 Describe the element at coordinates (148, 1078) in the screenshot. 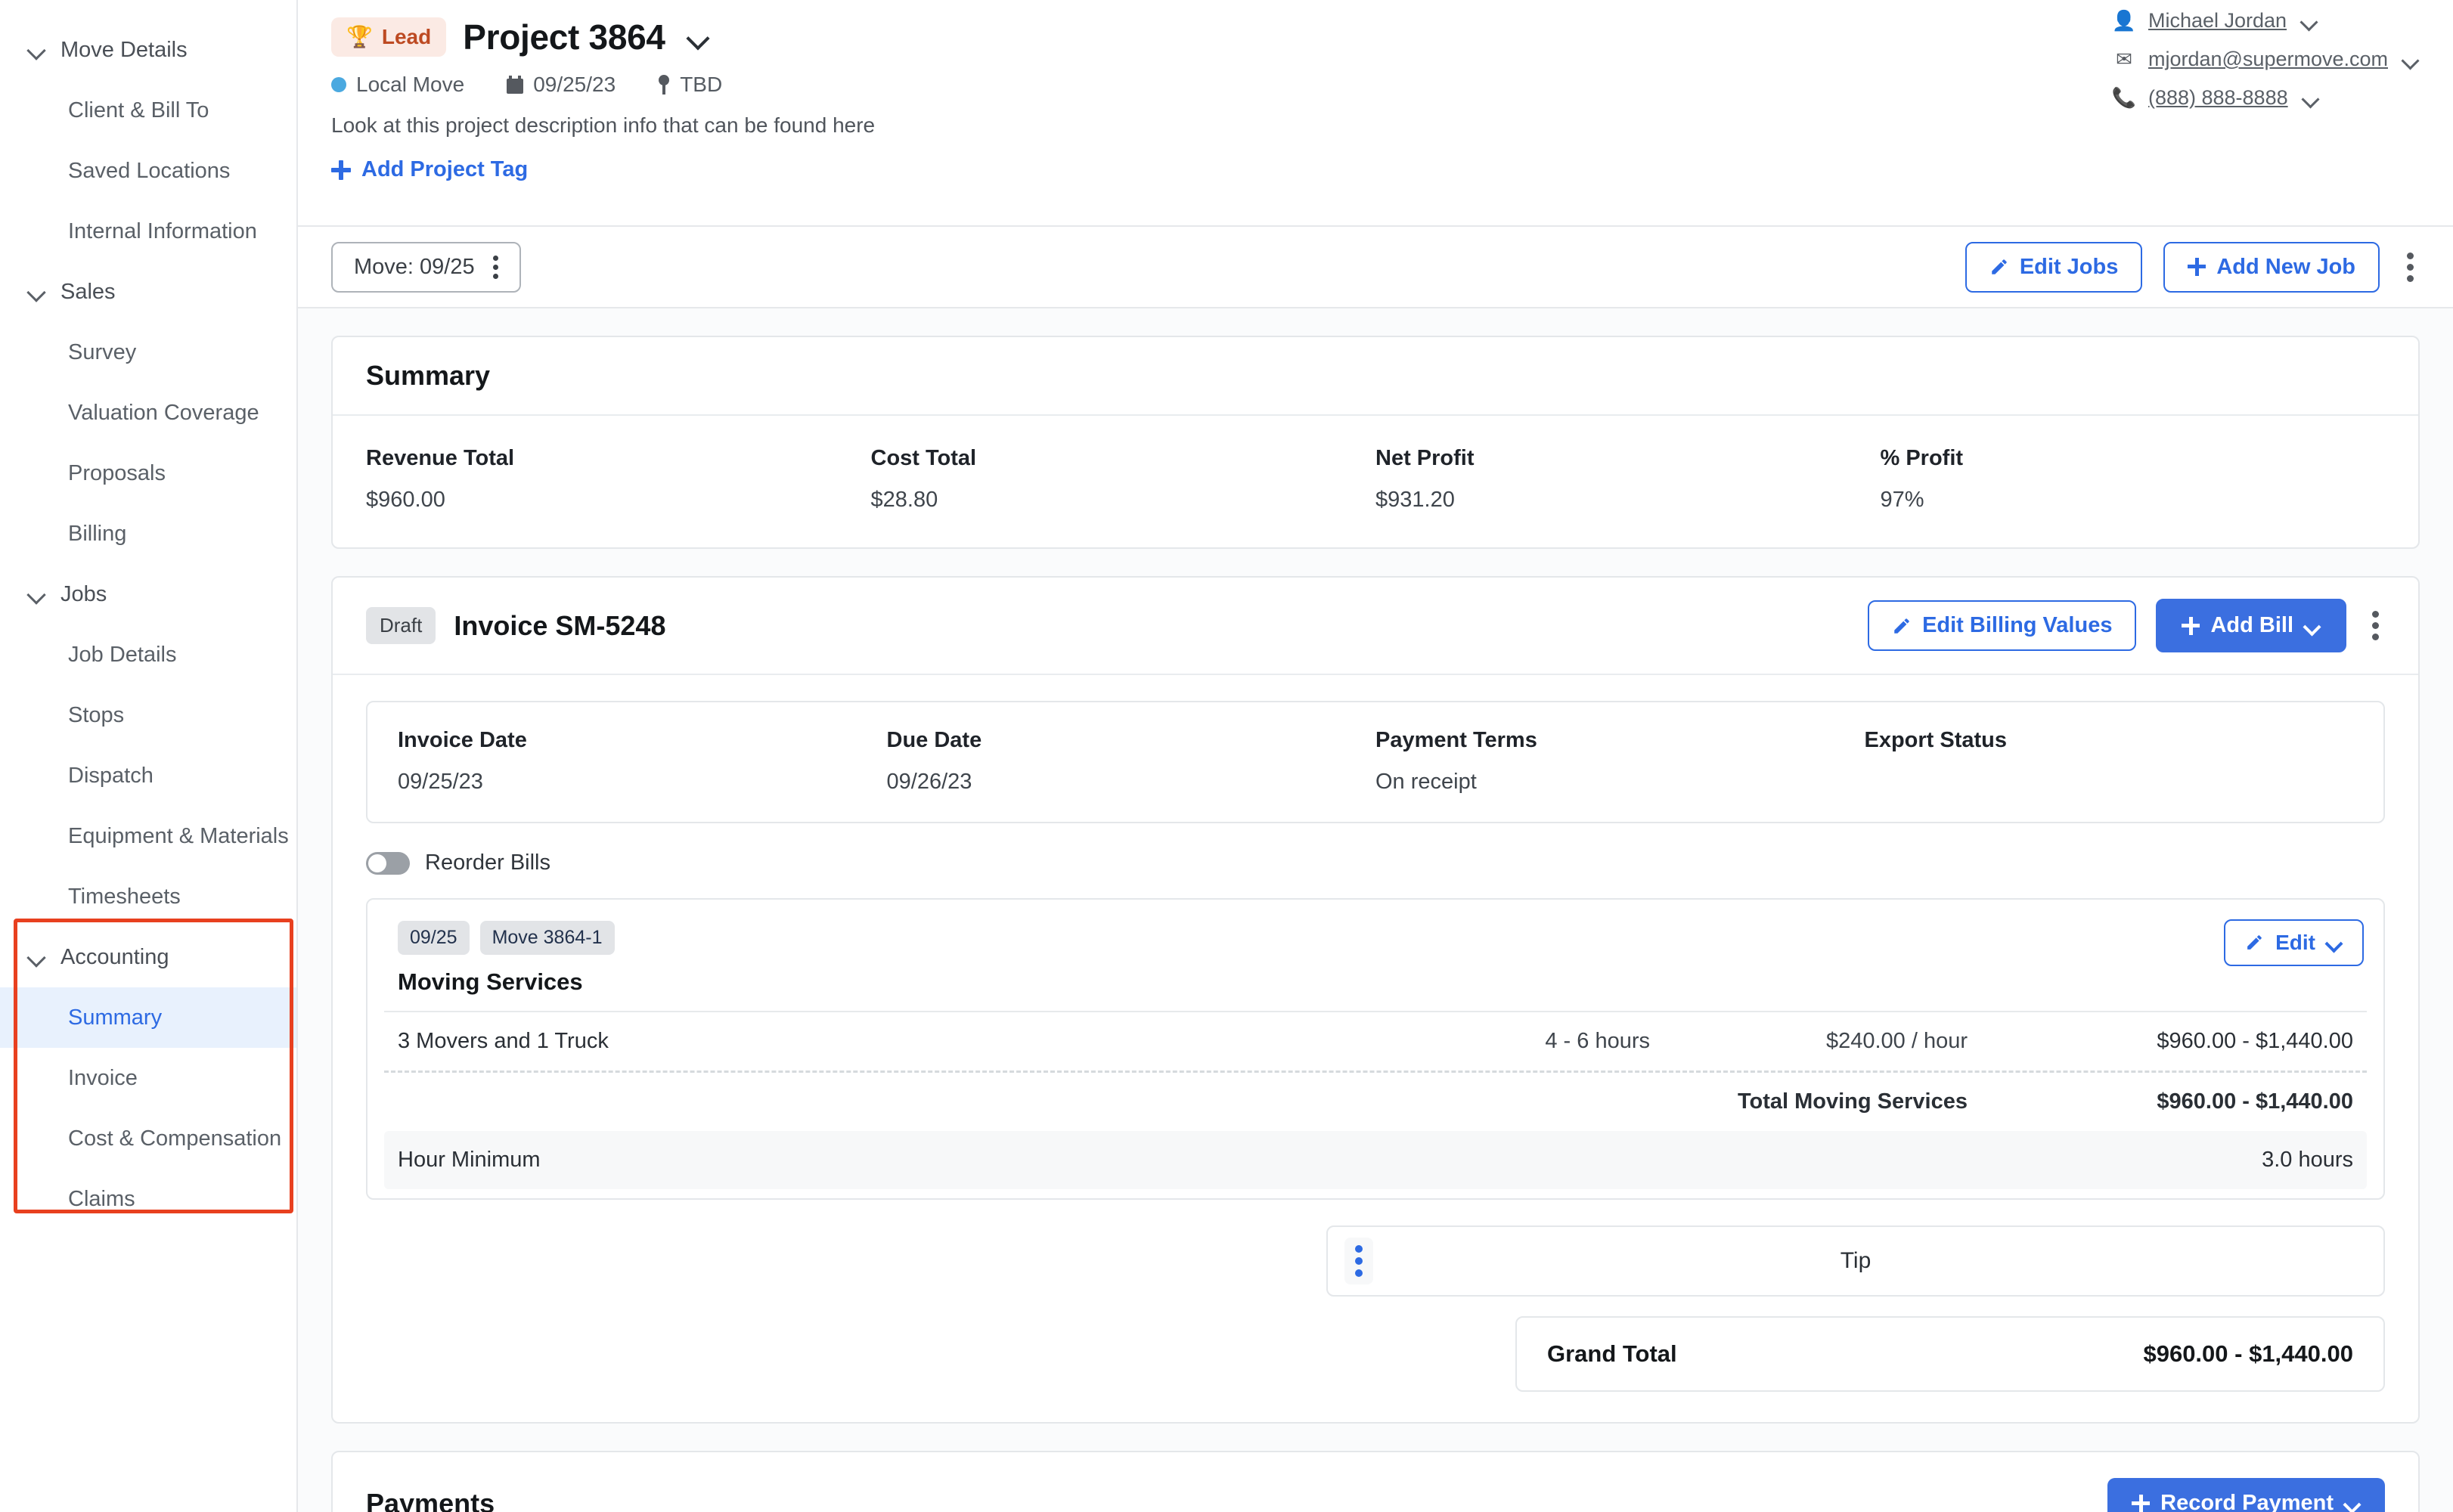

I see `sidebar-item-invoice: Invoice` at that location.